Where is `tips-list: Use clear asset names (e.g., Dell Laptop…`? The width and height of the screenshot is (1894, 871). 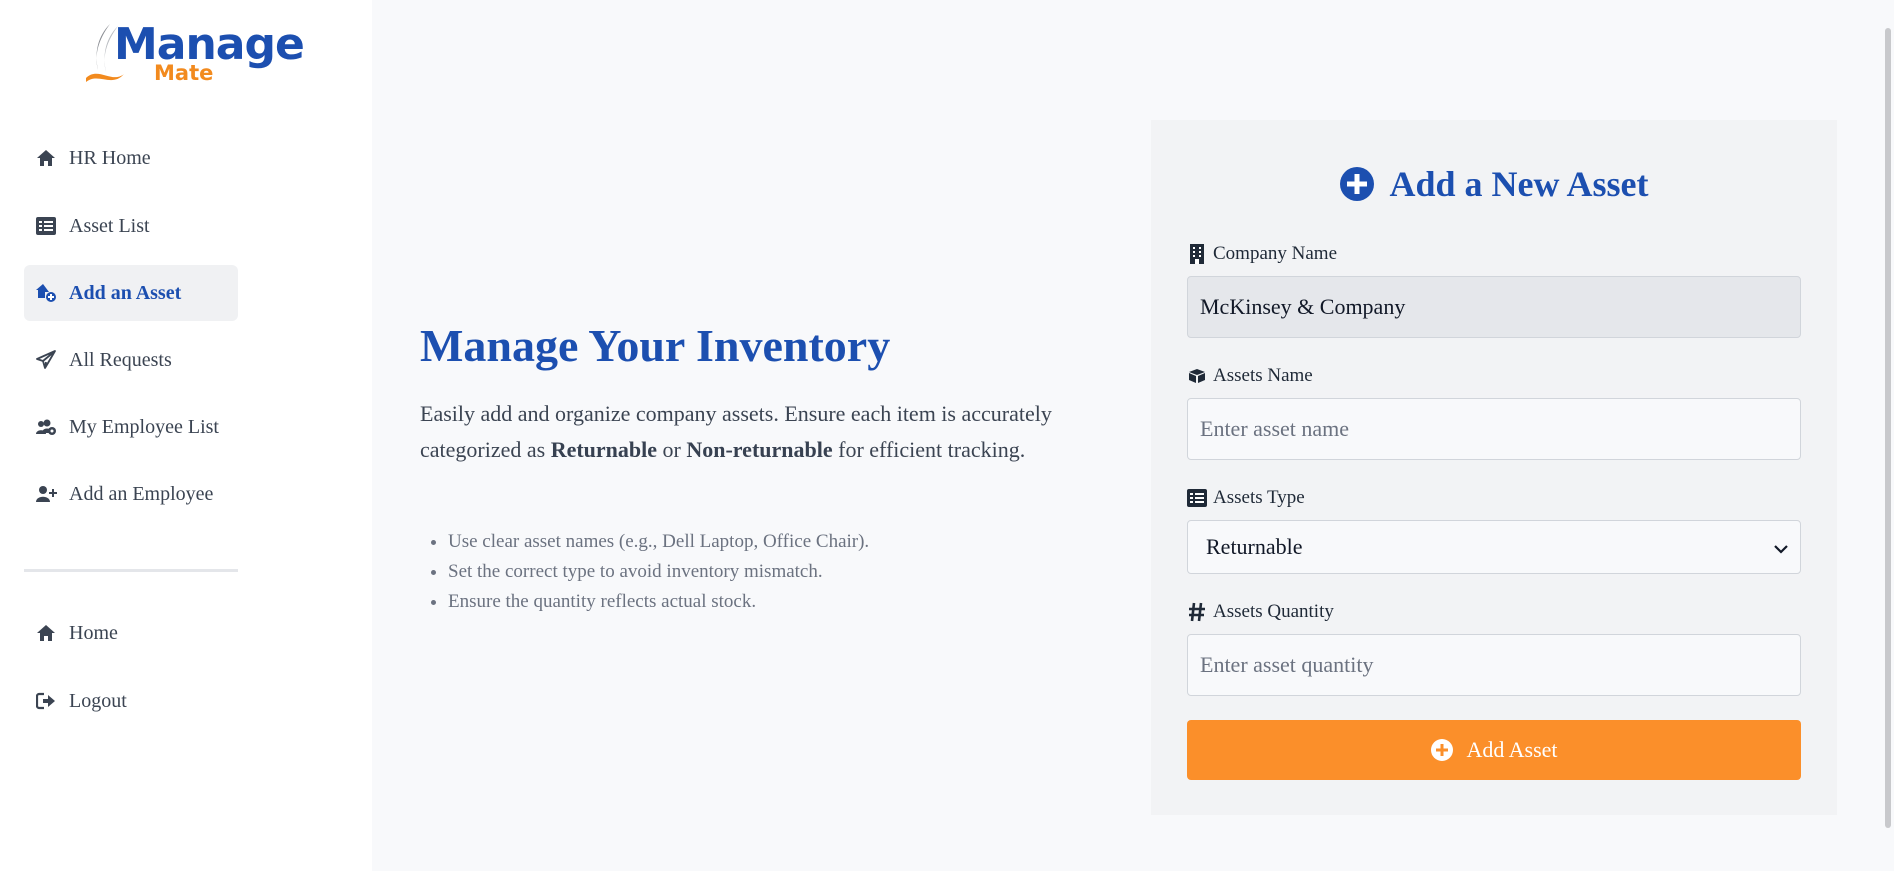 tips-list: Use clear asset names (e.g., Dell Laptop… is located at coordinates (784, 572).